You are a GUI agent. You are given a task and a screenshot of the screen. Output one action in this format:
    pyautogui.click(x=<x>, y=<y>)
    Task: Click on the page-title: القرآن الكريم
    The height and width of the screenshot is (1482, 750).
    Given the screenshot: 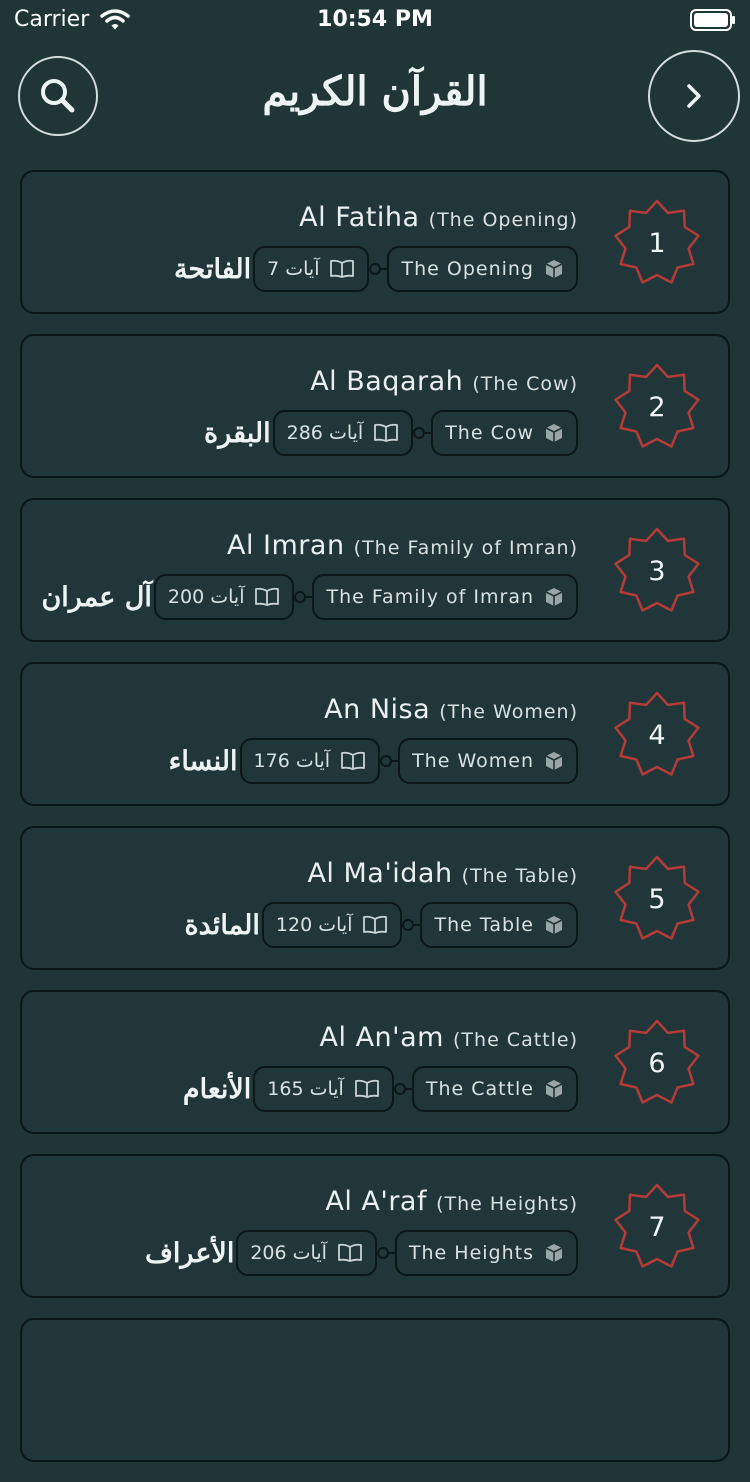 What is the action you would take?
    pyautogui.click(x=375, y=91)
    